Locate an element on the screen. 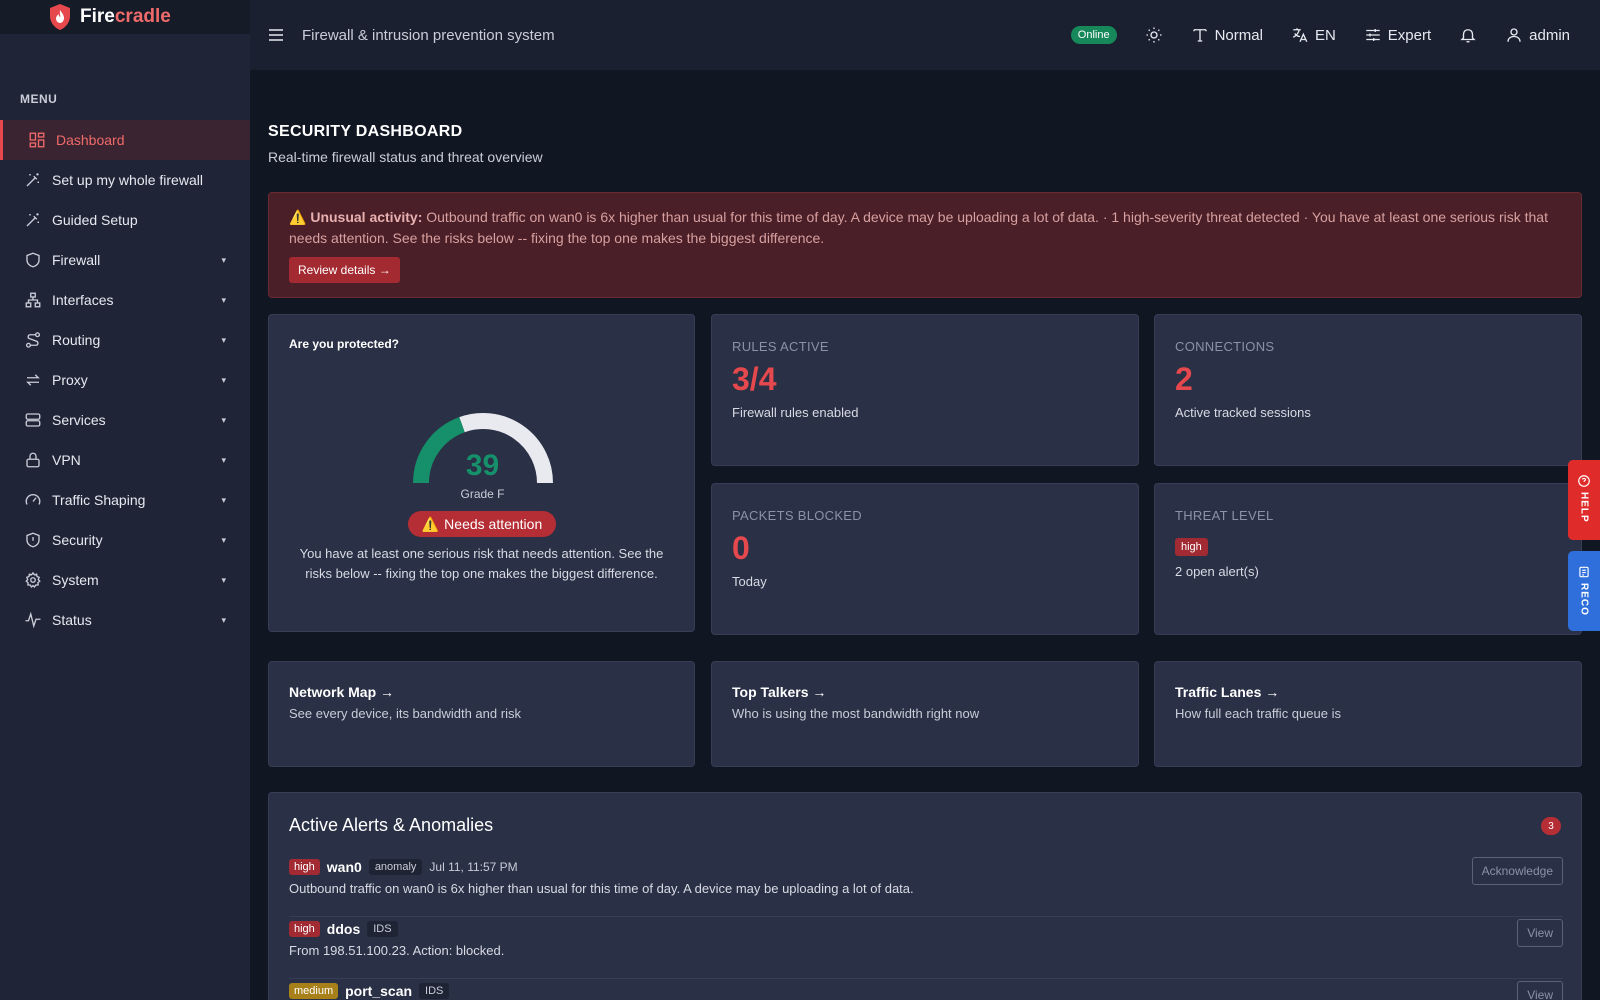  severity-badge: medium is located at coordinates (314, 991).